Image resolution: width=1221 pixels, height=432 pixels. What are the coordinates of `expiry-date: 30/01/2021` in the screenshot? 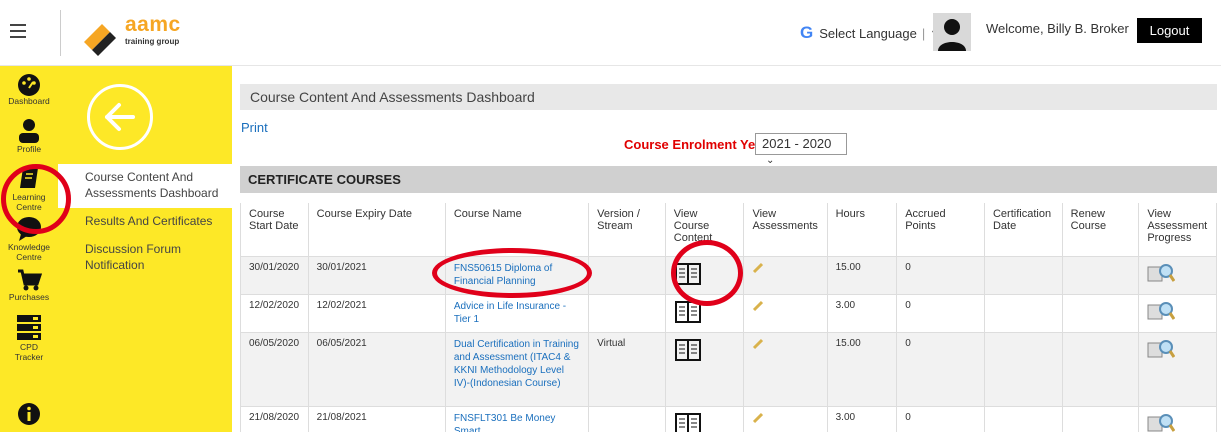 It's located at (376, 275).